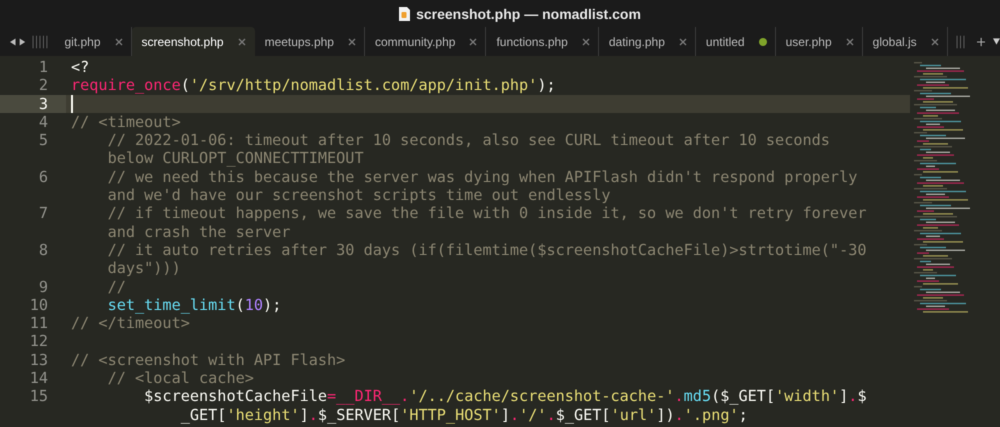 This screenshot has height=427, width=1000. I want to click on tab: dating.php, so click(647, 41).